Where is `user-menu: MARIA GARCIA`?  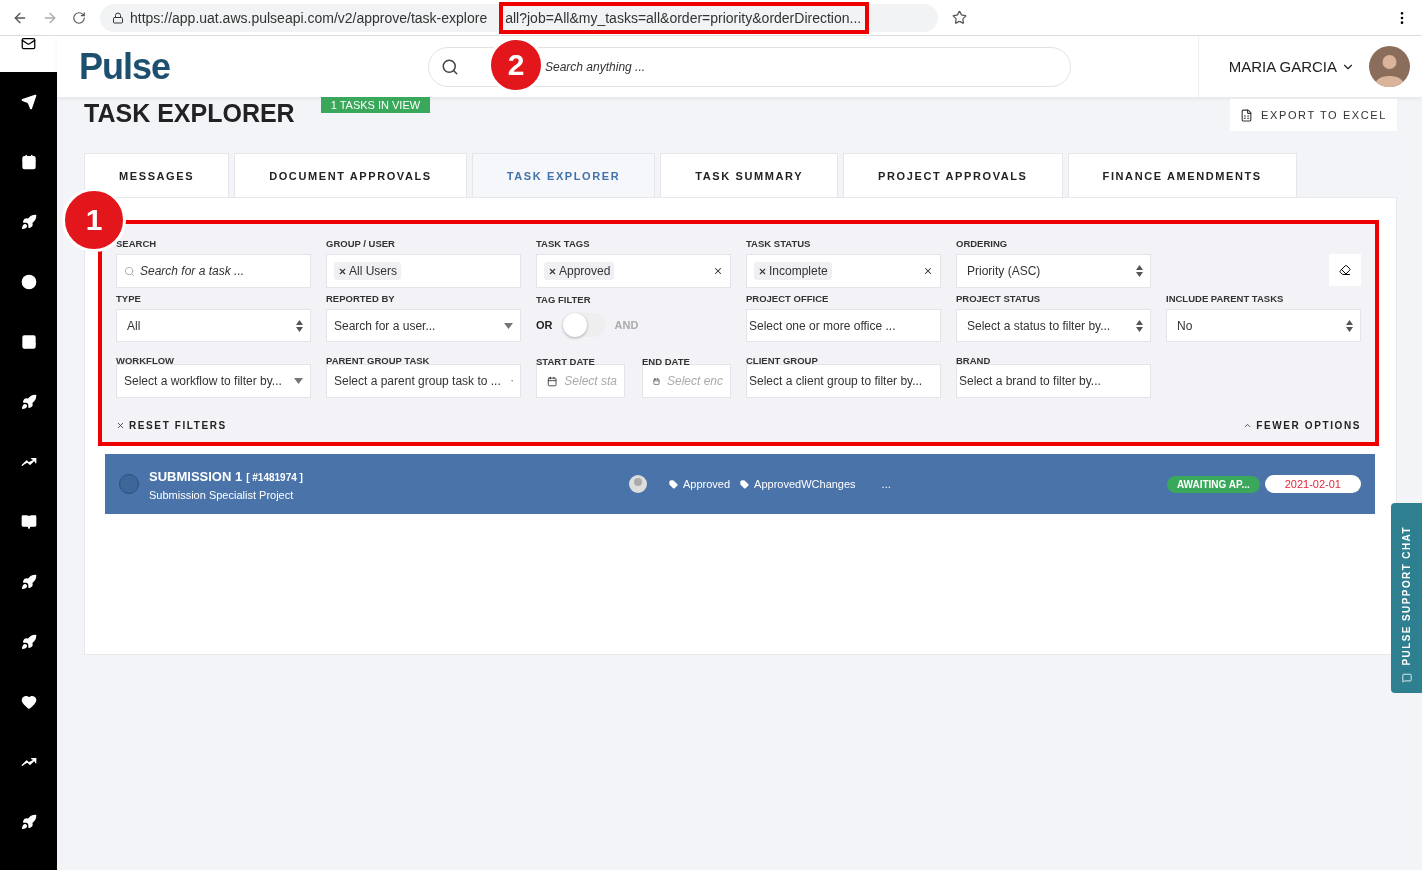
user-menu: MARIA GARCIA is located at coordinates (1291, 66).